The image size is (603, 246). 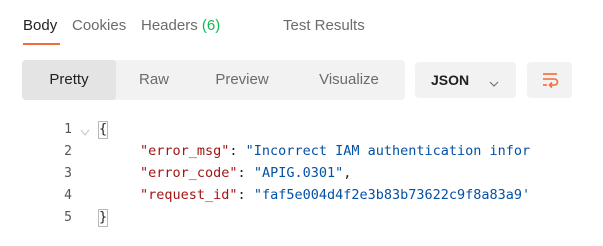 What do you see at coordinates (185, 151) in the screenshot?
I see `json-key: "error_msg"` at bounding box center [185, 151].